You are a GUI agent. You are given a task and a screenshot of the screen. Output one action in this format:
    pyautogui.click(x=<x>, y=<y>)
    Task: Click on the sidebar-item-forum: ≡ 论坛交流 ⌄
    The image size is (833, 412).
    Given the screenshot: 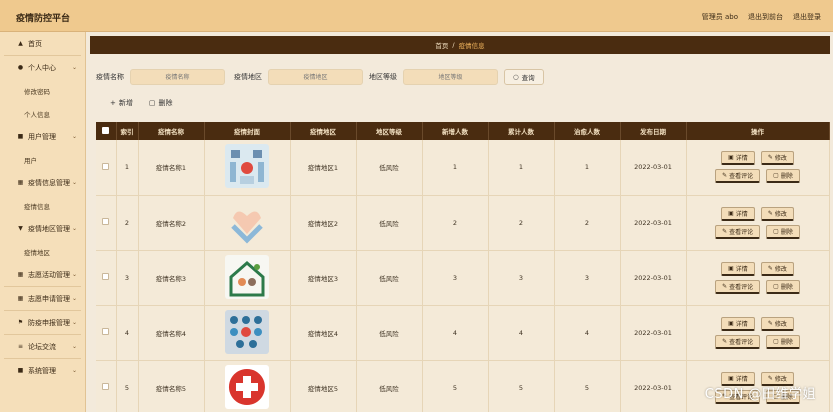 What is the action you would take?
    pyautogui.click(x=42, y=346)
    